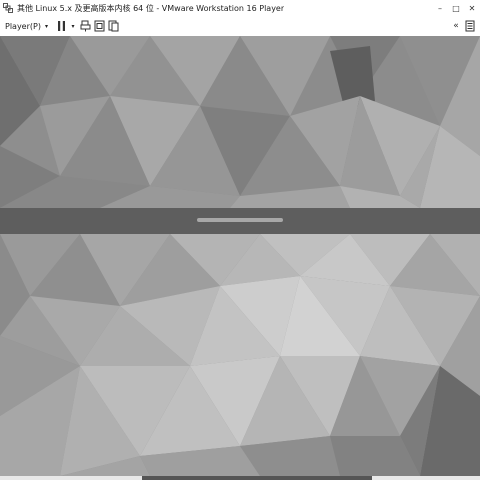 The height and width of the screenshot is (480, 480). Describe the element at coordinates (8, 8) in the screenshot. I see `vmware-player-icon` at that location.